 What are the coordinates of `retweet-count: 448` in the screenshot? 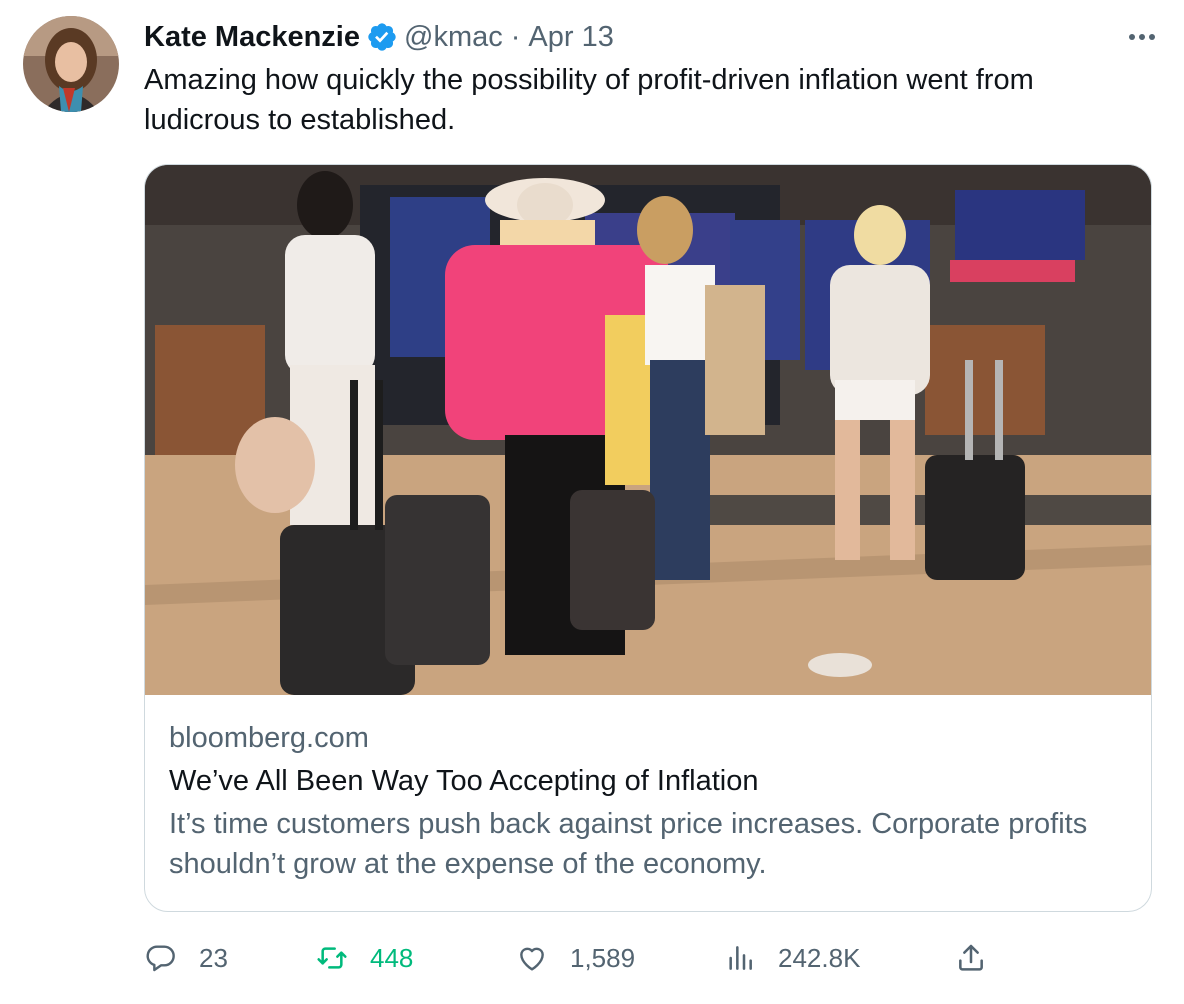 It's located at (392, 957).